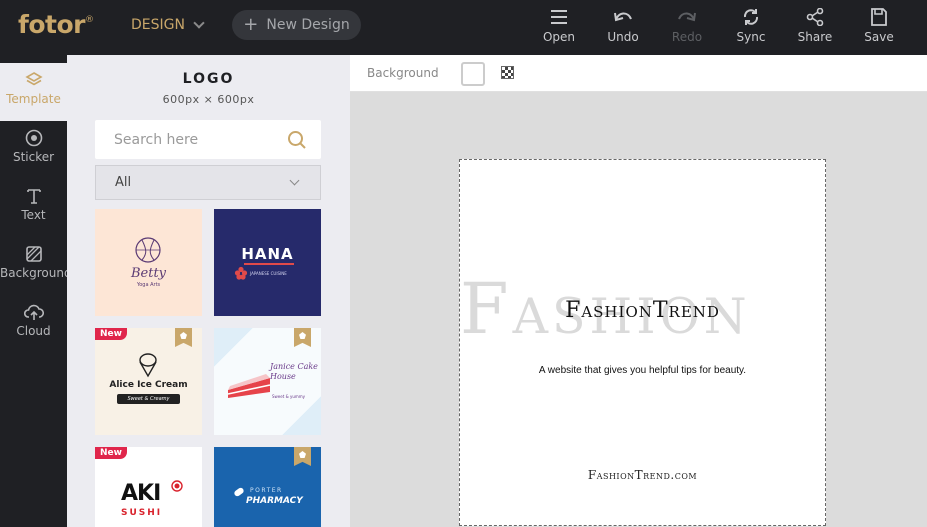 The width and height of the screenshot is (927, 527). Describe the element at coordinates (267, 254) in the screenshot. I see `template-title: HANA` at that location.